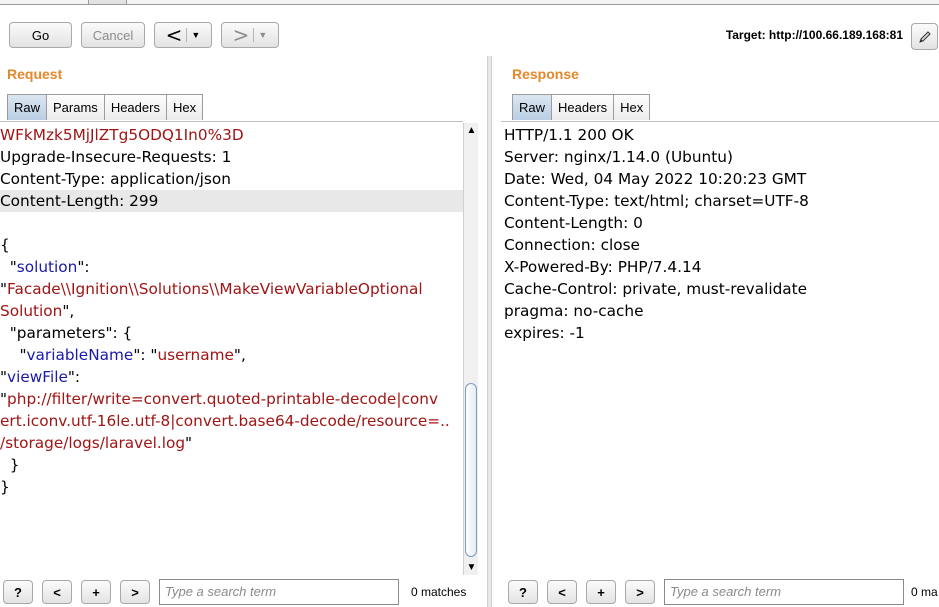 This screenshot has width=939, height=607. What do you see at coordinates (439, 592) in the screenshot?
I see `request-match-count: 0 matches` at bounding box center [439, 592].